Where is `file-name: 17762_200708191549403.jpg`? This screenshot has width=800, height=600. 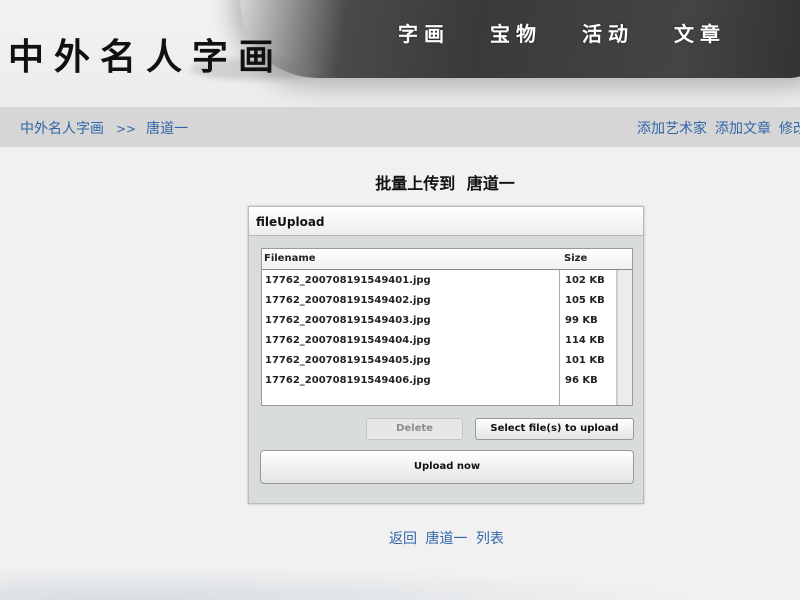
file-name: 17762_200708191549403.jpg is located at coordinates (348, 320).